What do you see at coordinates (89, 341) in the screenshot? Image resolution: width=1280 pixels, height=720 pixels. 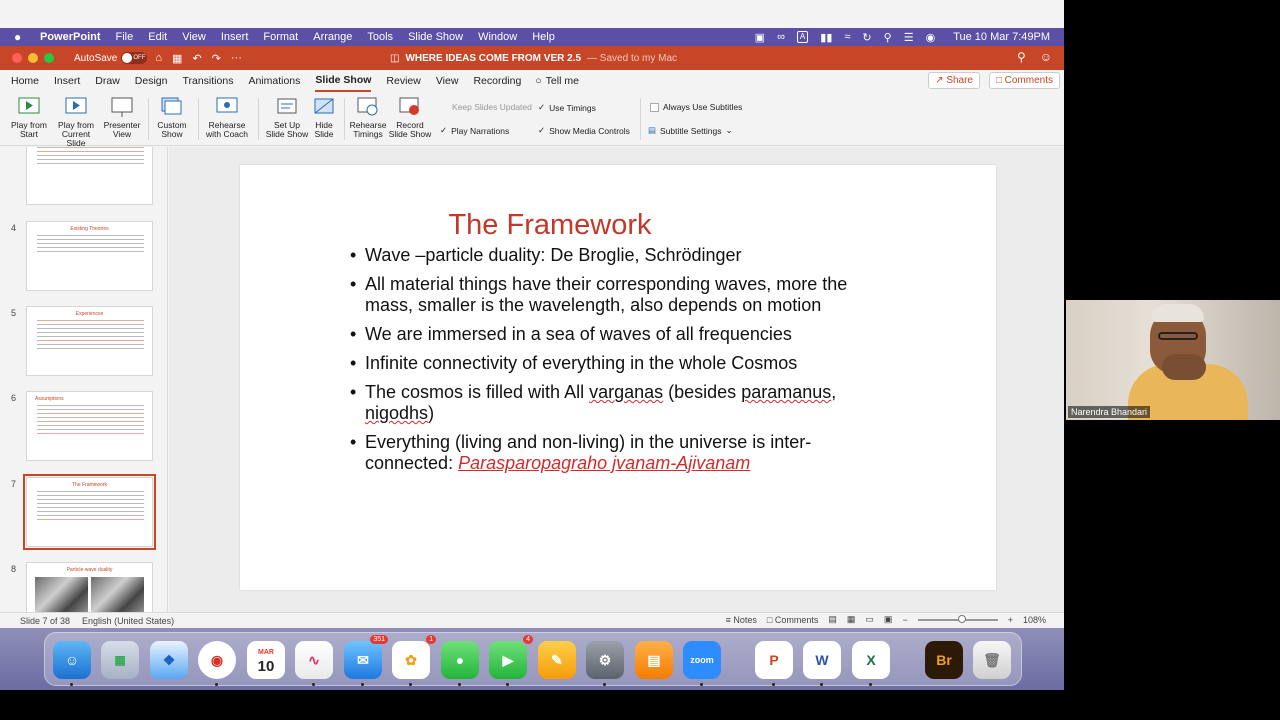 I see `slide-thumbnail: Experiences` at bounding box center [89, 341].